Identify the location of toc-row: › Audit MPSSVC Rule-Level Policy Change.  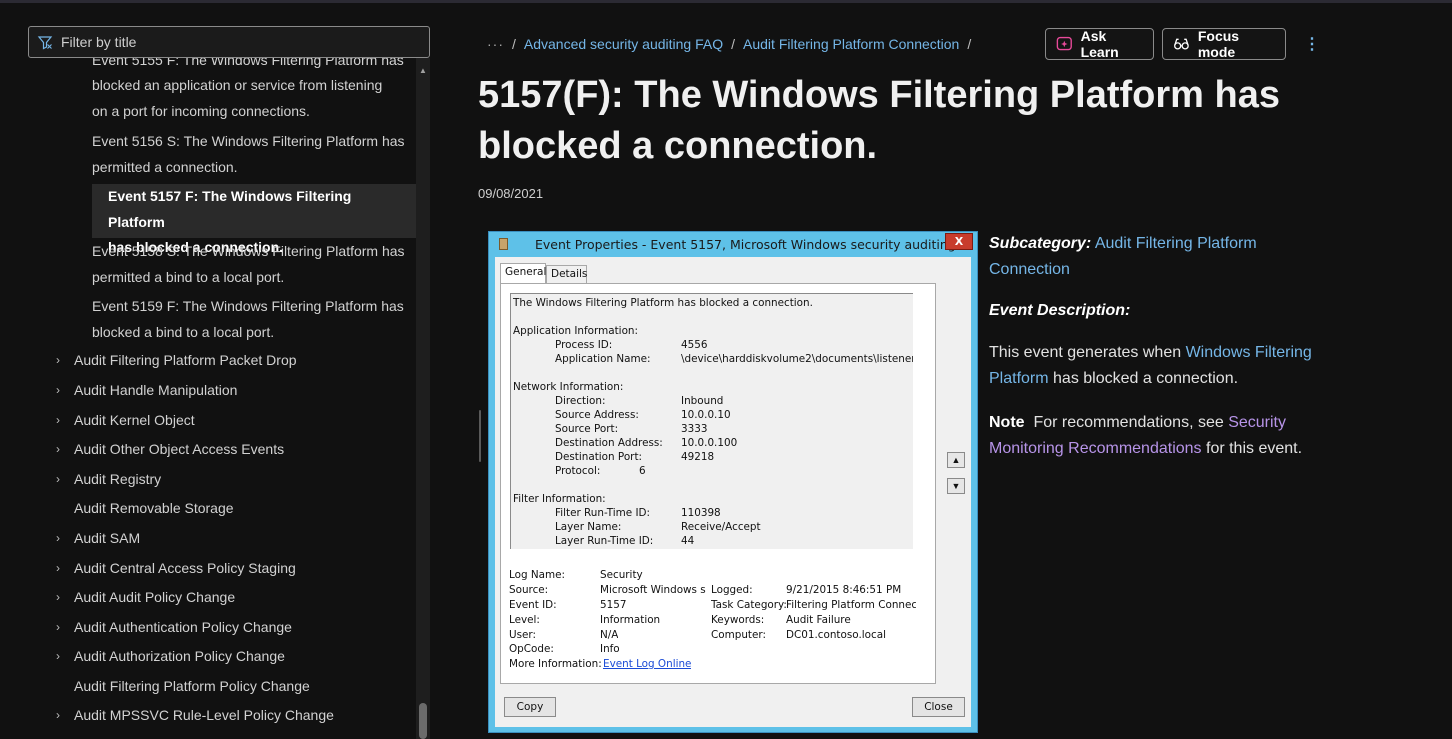
(195, 715).